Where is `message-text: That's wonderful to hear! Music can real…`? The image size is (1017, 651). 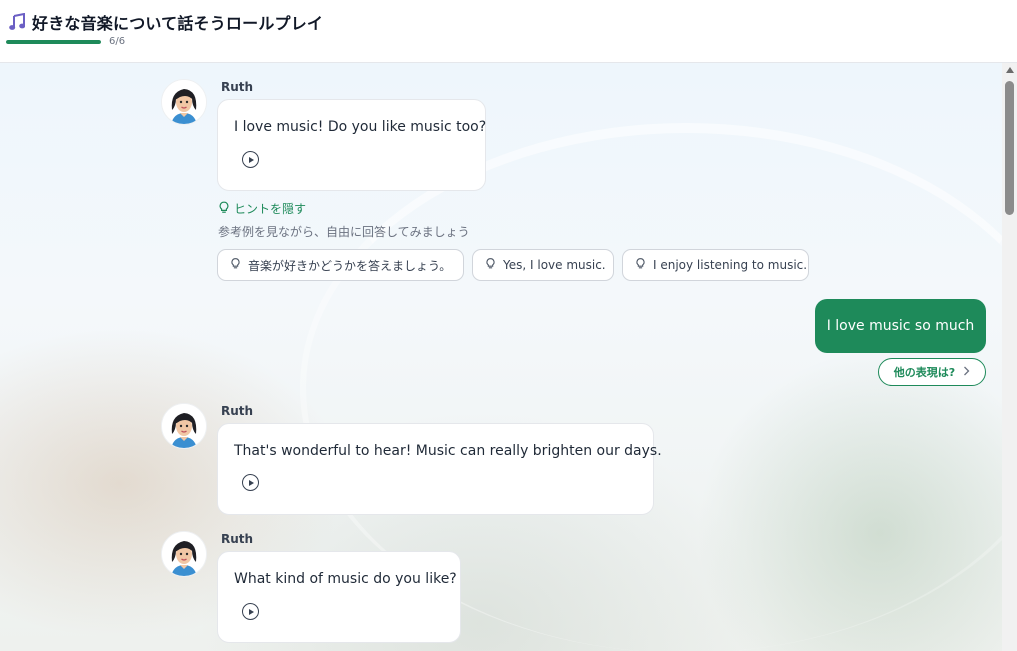 message-text: That's wonderful to hear! Music can real… is located at coordinates (448, 451).